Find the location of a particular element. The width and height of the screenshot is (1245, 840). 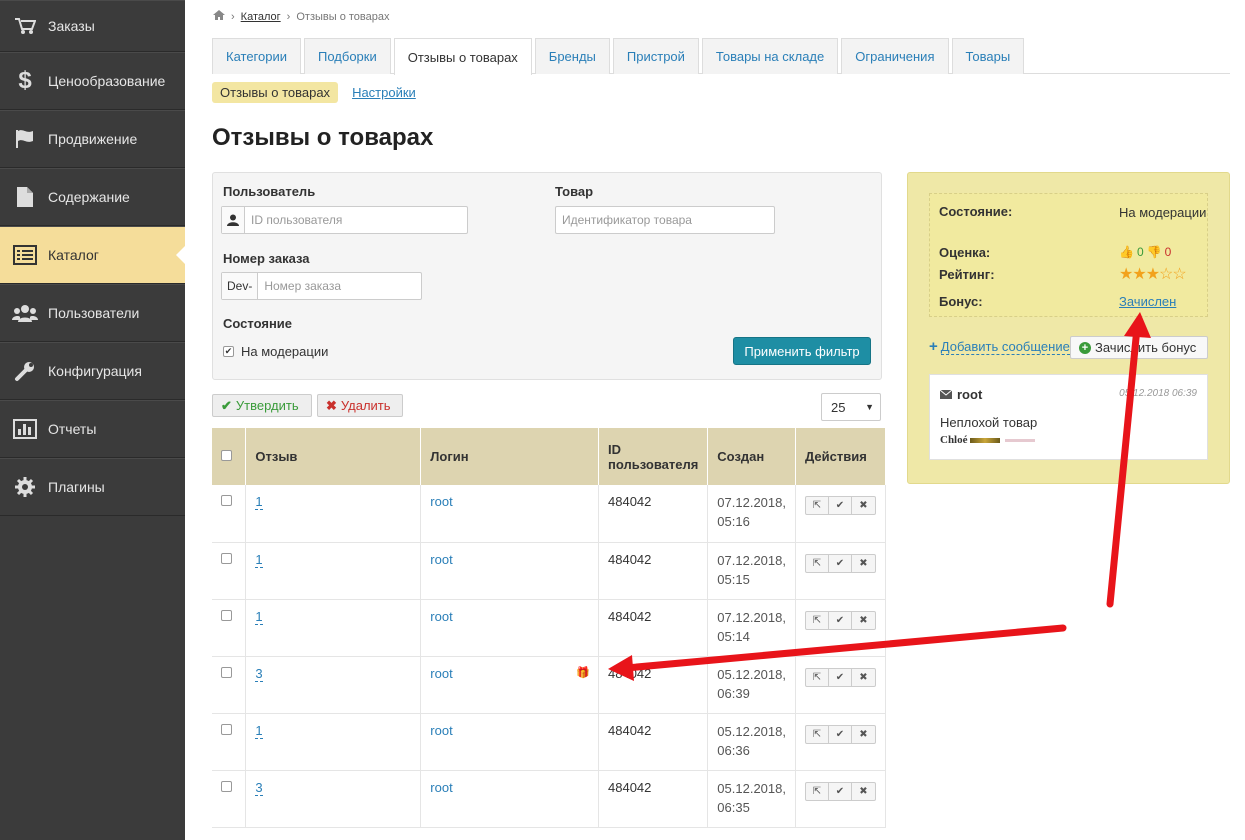

created-time: 05:16 is located at coordinates (733, 521).